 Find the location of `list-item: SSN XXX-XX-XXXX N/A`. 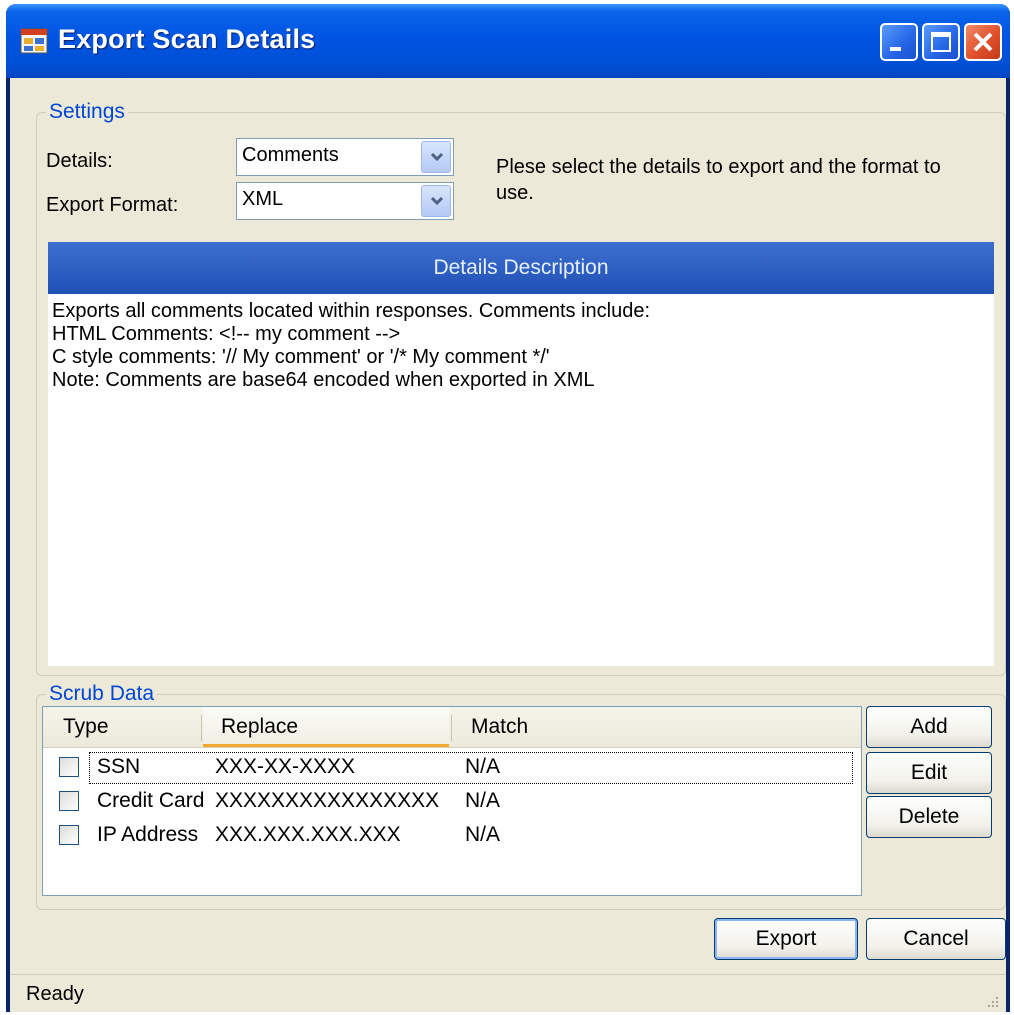

list-item: SSN XXX-XX-XXXX N/A is located at coordinates (452, 768).